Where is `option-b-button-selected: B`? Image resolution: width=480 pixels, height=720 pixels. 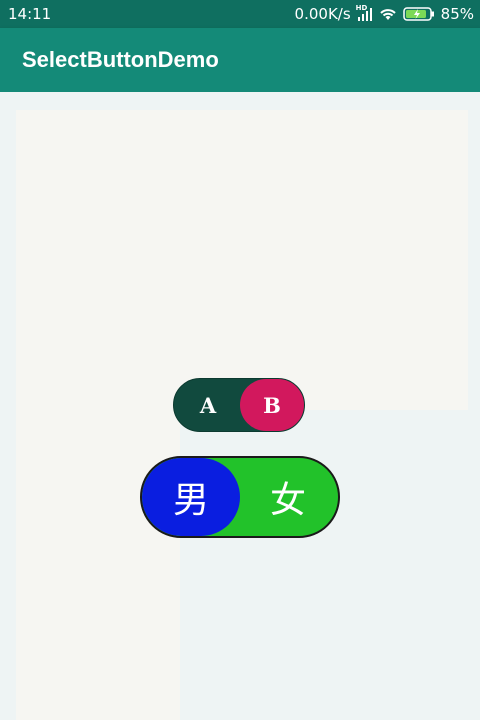 option-b-button-selected: B is located at coordinates (272, 405).